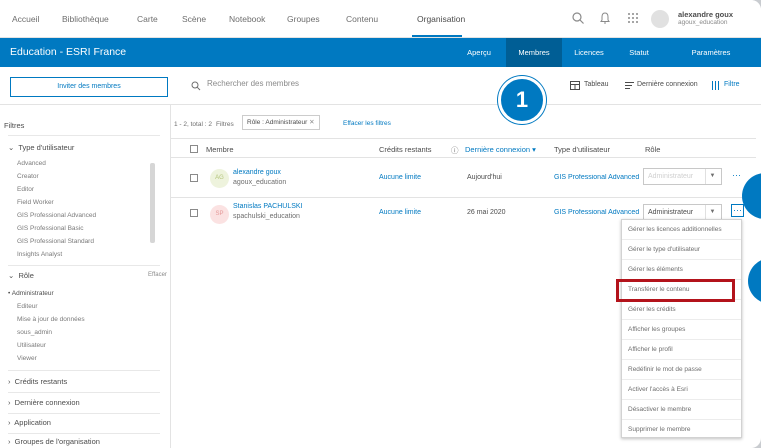 The height and width of the screenshot is (448, 761). Describe the element at coordinates (705, 14) in the screenshot. I see `user-name: alexandre goux` at that location.